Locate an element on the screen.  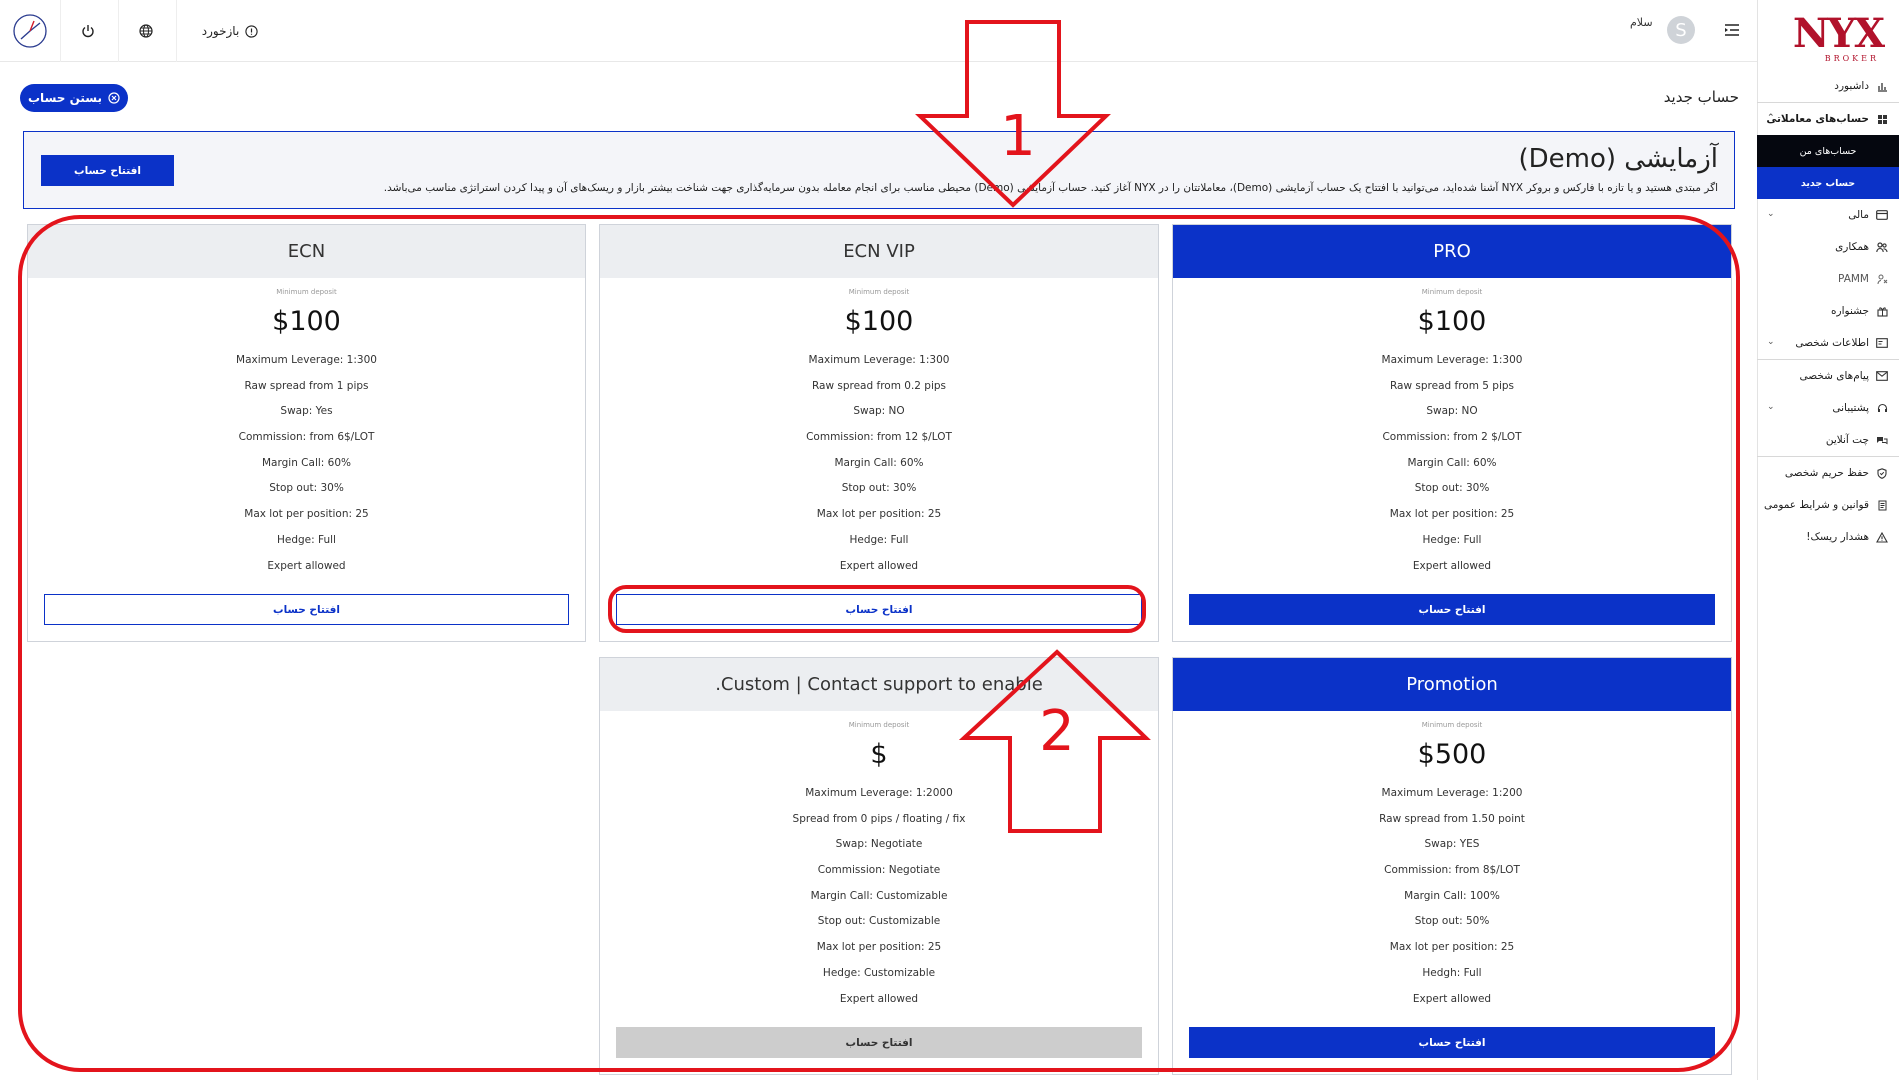
feature-item: Raw spread from 0.2 pips is located at coordinates (879, 385).